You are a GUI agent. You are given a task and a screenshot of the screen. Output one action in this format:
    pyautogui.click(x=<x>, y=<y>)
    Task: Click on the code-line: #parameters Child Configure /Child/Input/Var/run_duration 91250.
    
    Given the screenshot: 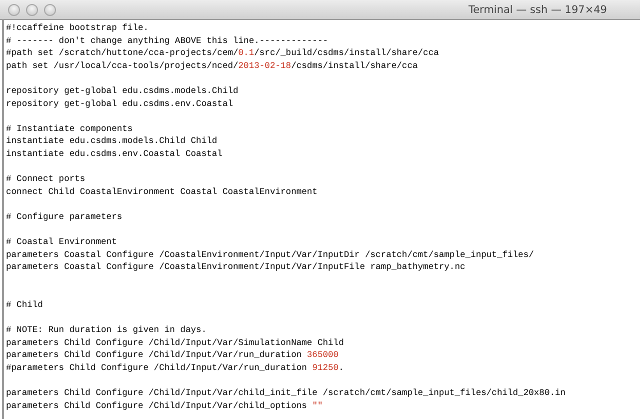 What is the action you would take?
    pyautogui.click(x=175, y=368)
    